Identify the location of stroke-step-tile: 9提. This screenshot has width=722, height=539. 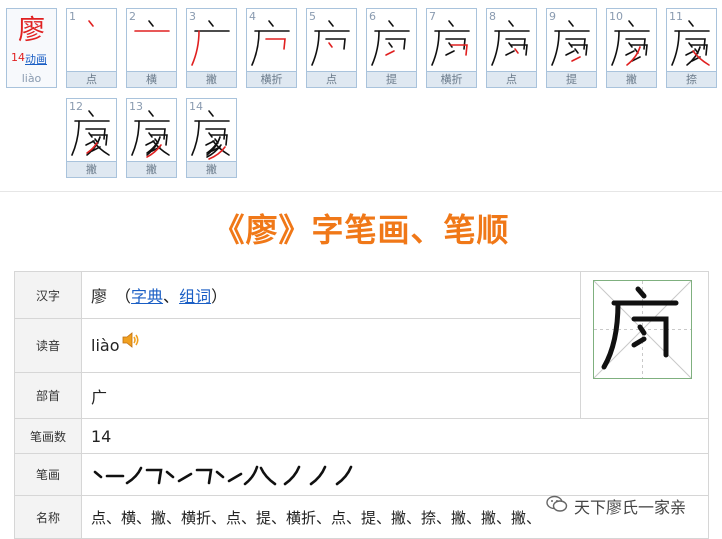
(571, 48).